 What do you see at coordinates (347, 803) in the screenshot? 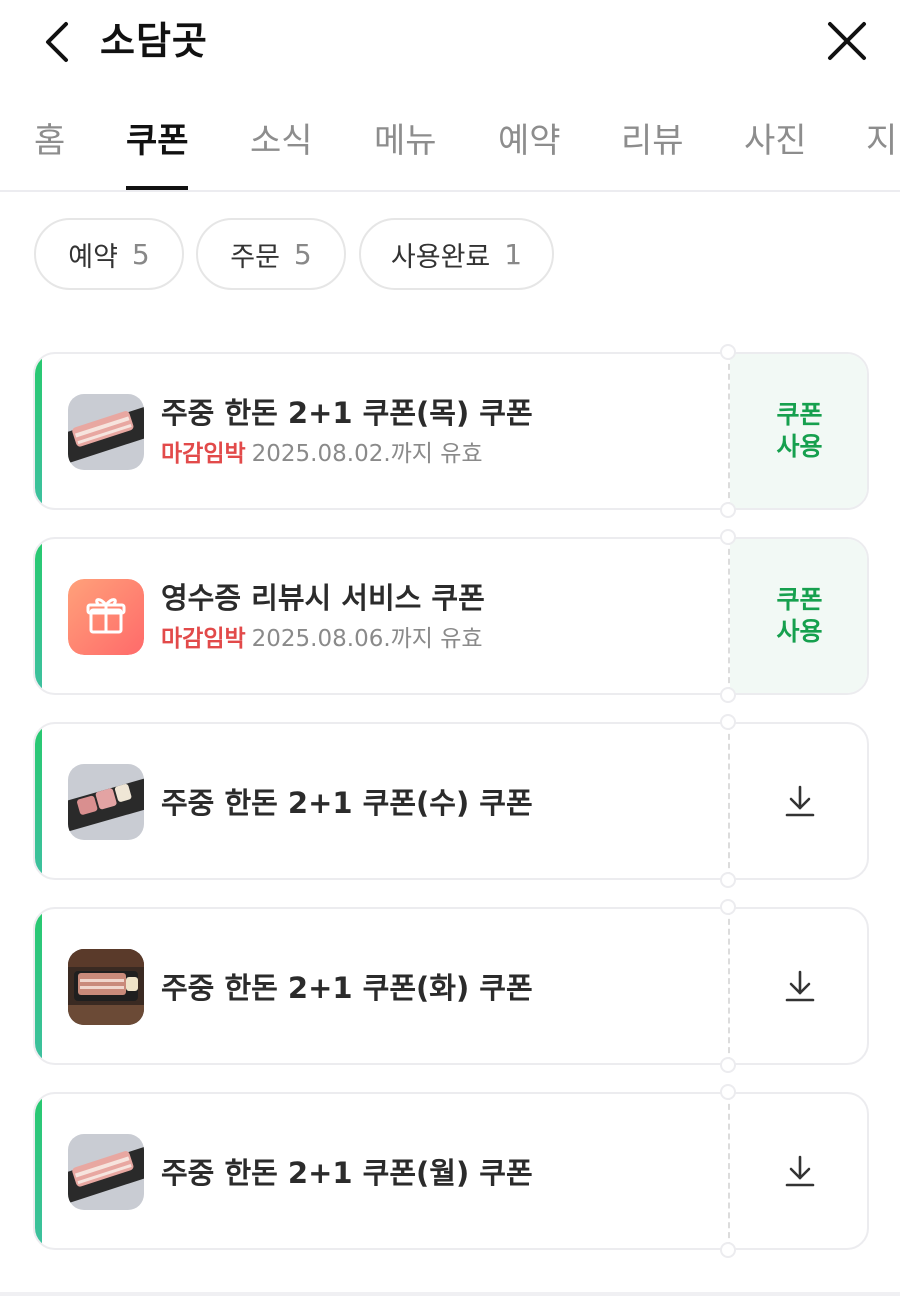
I see `coupon-name: 주중 한돈 2+1 쿠폰(수) 쿠폰` at bounding box center [347, 803].